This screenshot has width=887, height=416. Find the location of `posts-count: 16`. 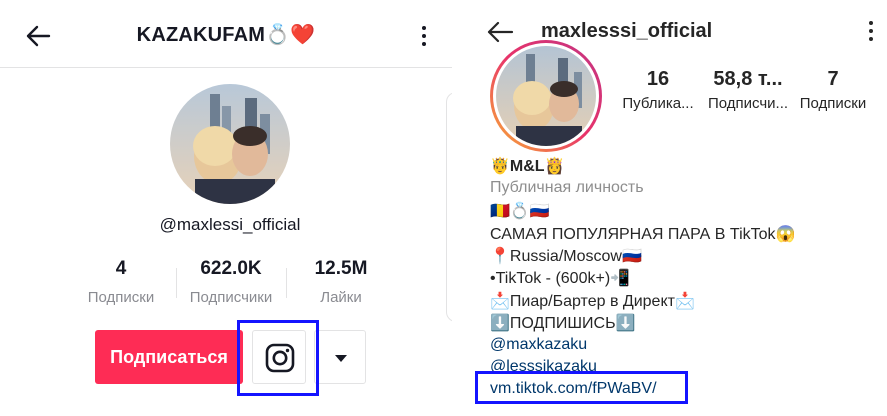

posts-count: 16 is located at coordinates (658, 79).